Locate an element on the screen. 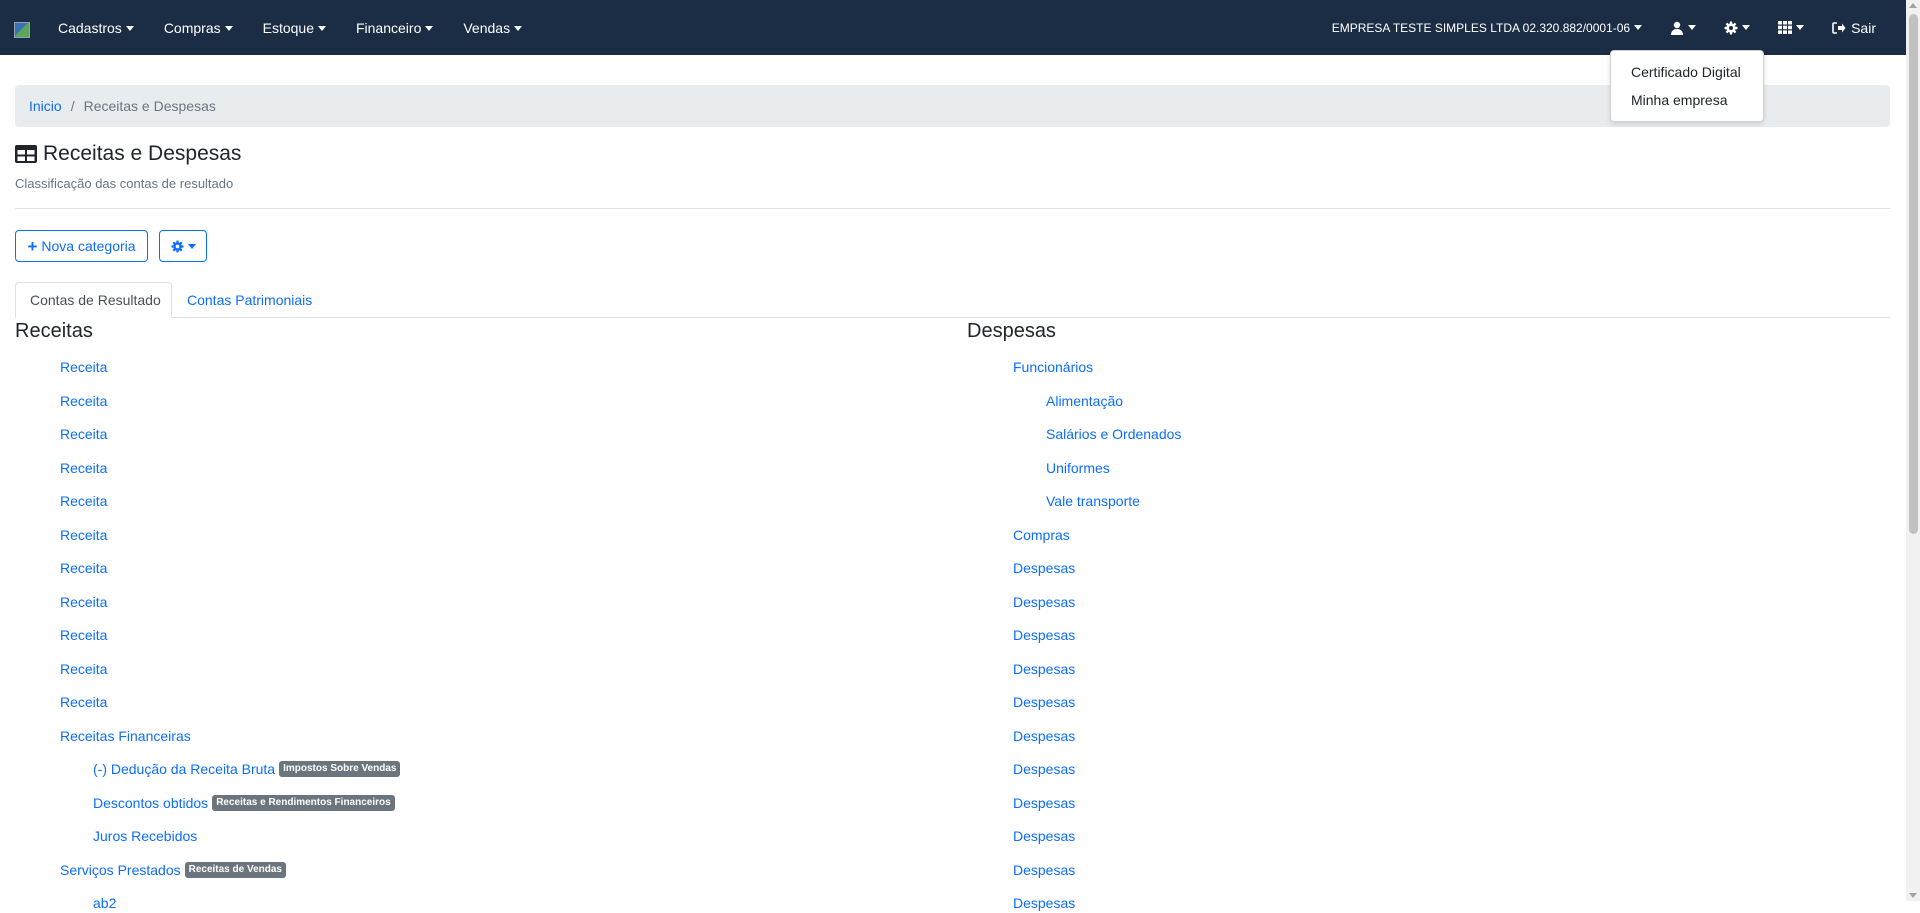 The image size is (1920, 913). despesas-category-item: Funcionários is located at coordinates (1053, 367).